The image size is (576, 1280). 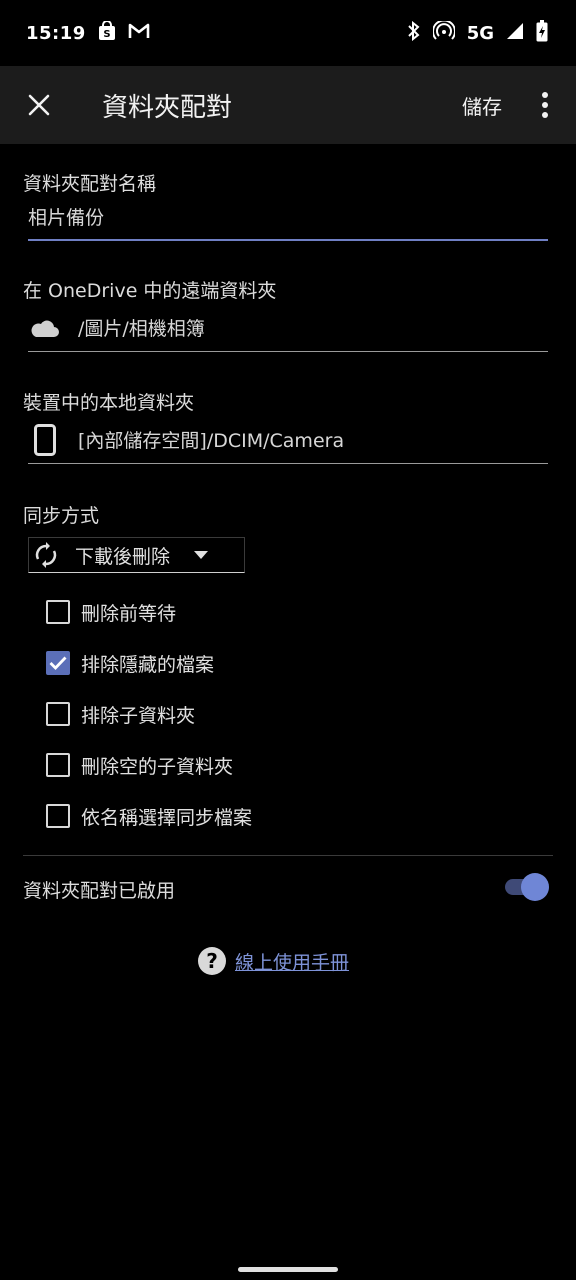 I want to click on sync-icon, so click(x=46, y=555).